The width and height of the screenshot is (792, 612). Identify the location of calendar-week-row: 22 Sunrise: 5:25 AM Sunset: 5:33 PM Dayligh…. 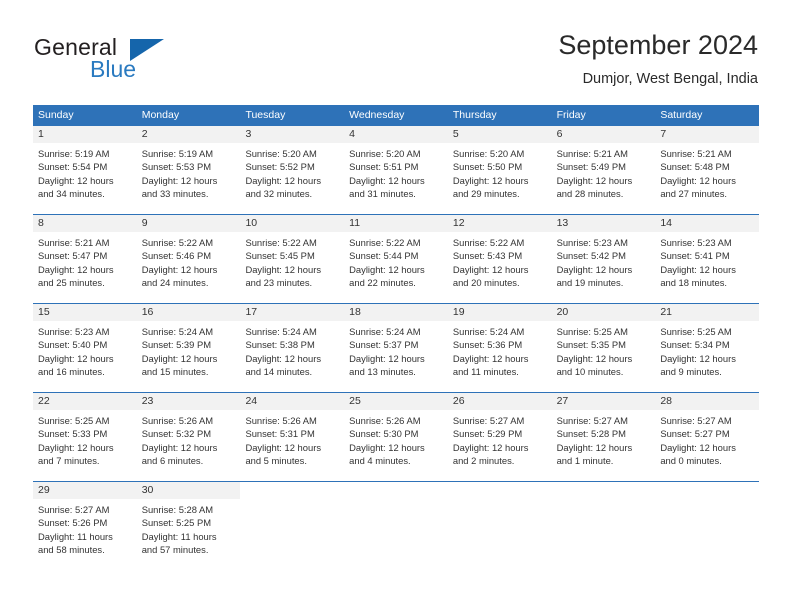
(396, 437).